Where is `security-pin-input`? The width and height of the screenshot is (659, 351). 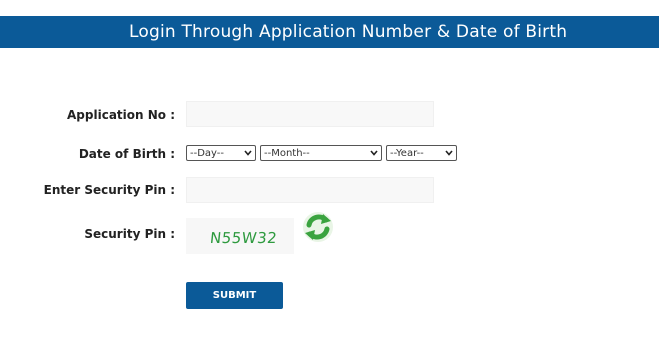 security-pin-input is located at coordinates (310, 190).